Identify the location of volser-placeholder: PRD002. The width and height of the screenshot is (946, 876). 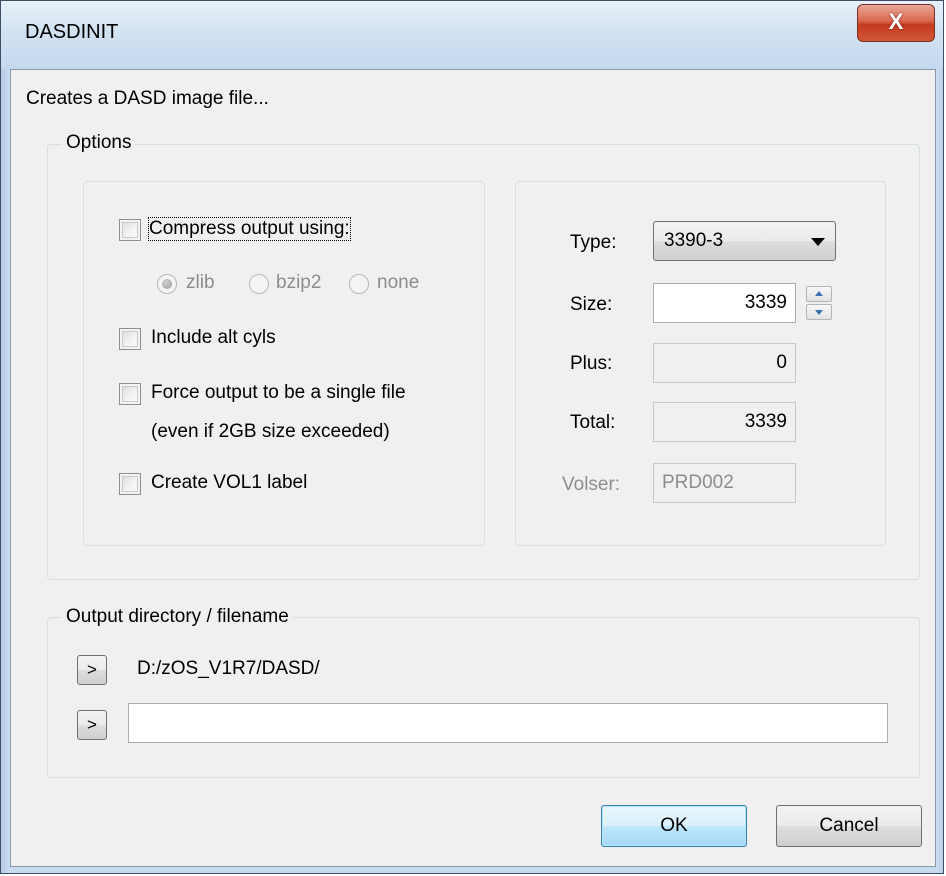
(698, 482).